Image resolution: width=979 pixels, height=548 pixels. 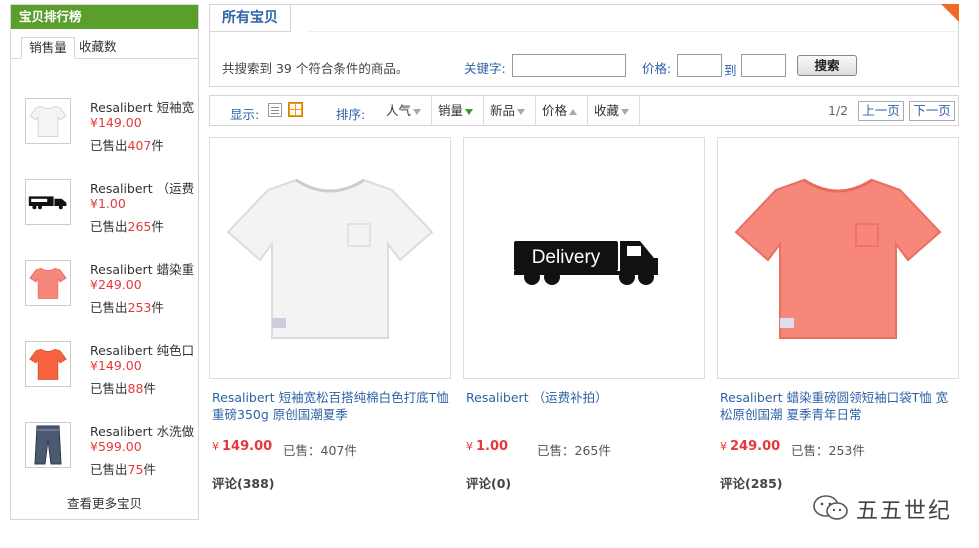 What do you see at coordinates (295, 109) in the screenshot?
I see `grid-view-icon` at bounding box center [295, 109].